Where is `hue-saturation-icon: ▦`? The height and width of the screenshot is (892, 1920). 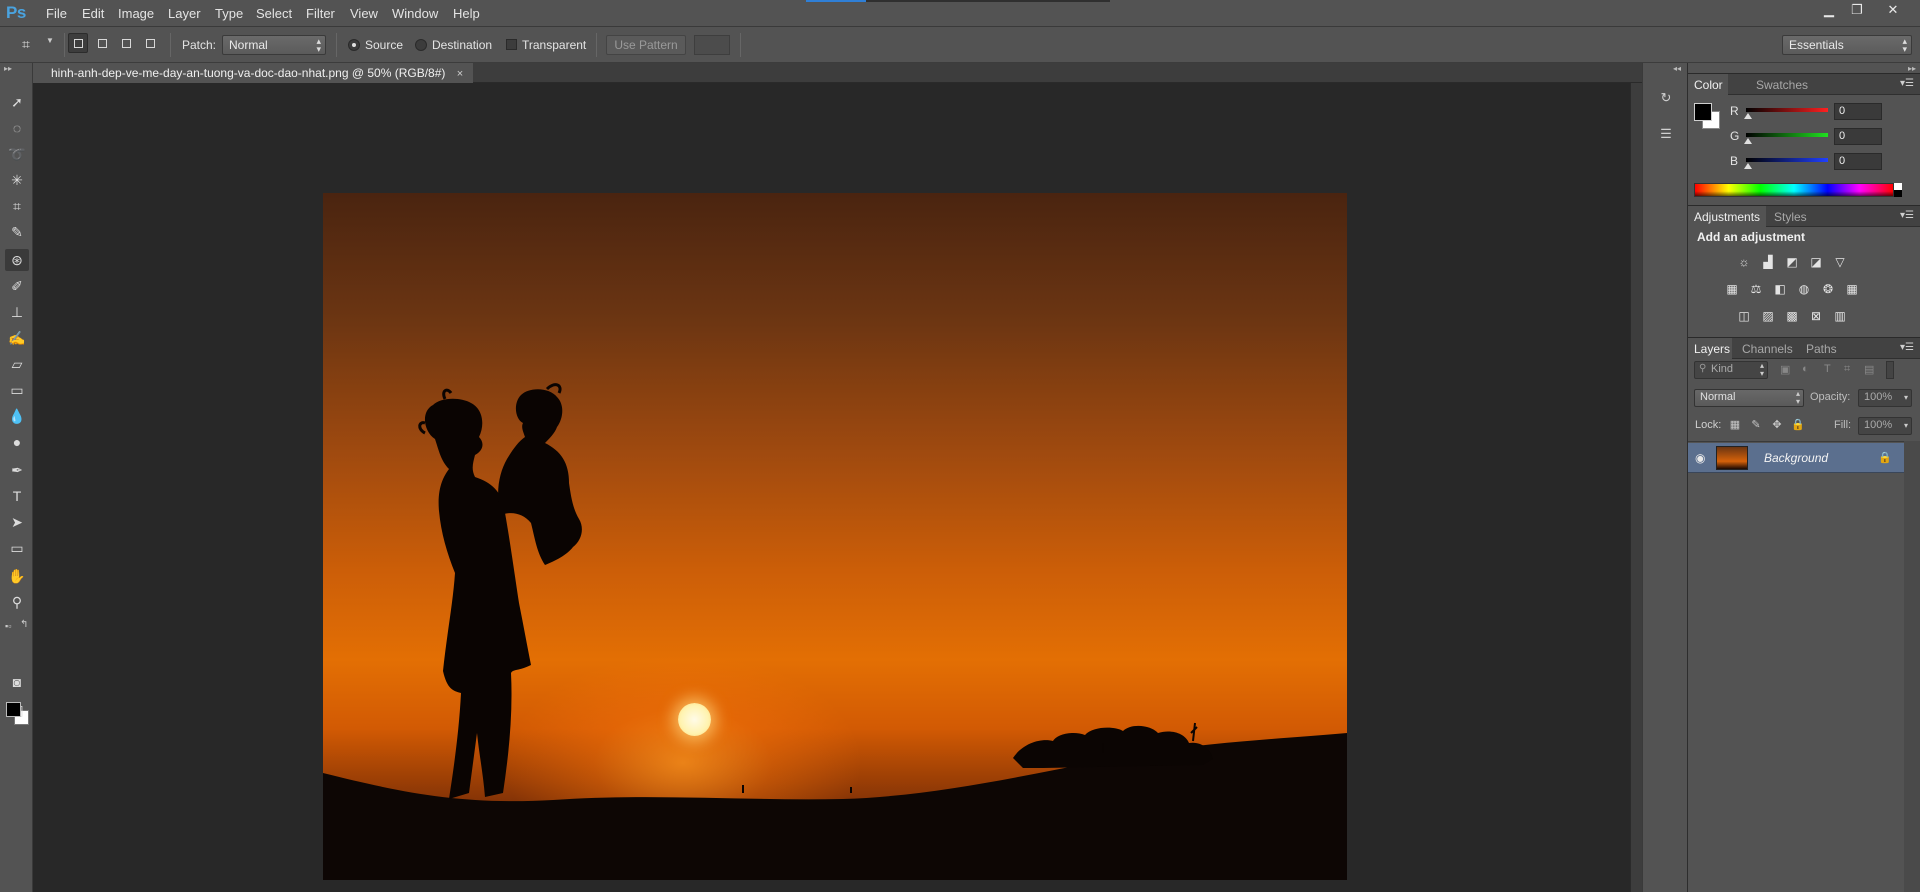
hue-saturation-icon: ▦ is located at coordinates (1732, 289).